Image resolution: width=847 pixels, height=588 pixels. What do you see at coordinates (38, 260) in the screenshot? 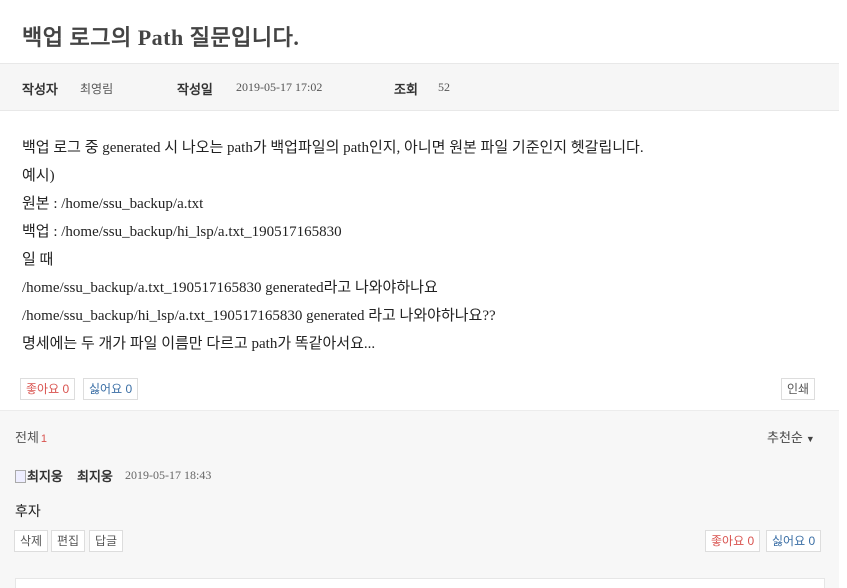
I see `body-line: 일 때` at bounding box center [38, 260].